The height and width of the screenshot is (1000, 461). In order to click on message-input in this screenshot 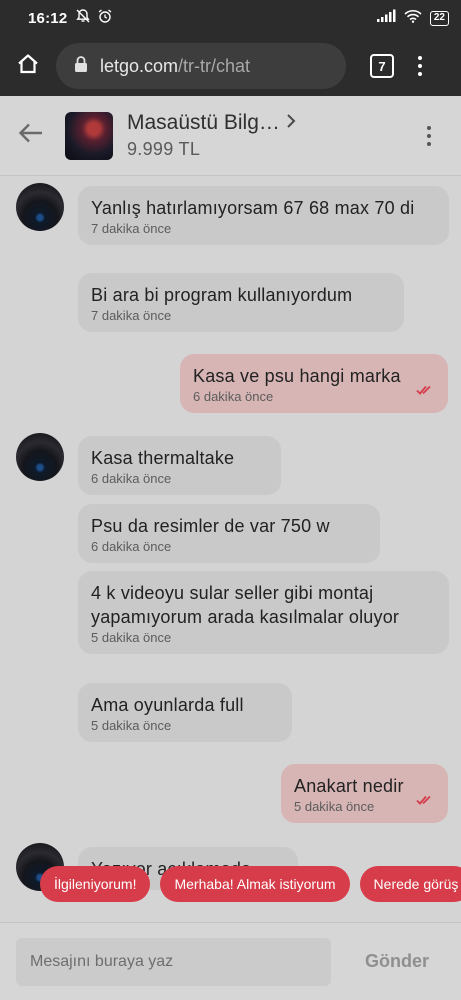, I will do `click(173, 961)`.